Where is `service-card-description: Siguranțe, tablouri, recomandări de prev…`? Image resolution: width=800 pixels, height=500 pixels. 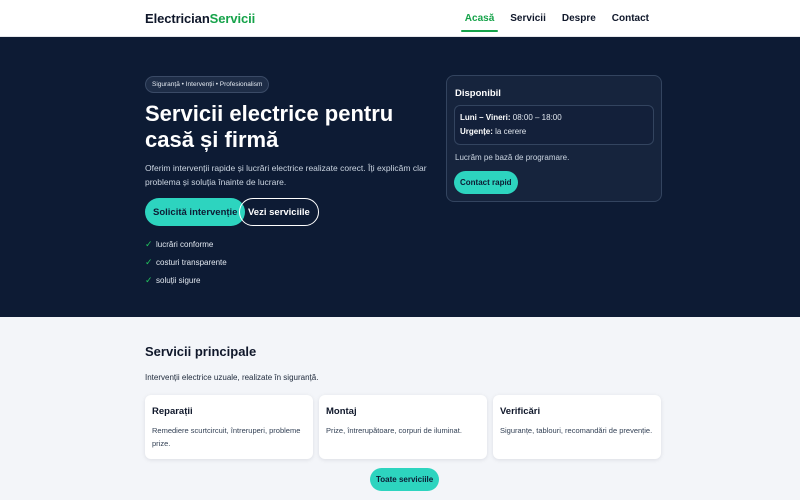 service-card-description: Siguranțe, tablouri, recomandări de prev… is located at coordinates (576, 430).